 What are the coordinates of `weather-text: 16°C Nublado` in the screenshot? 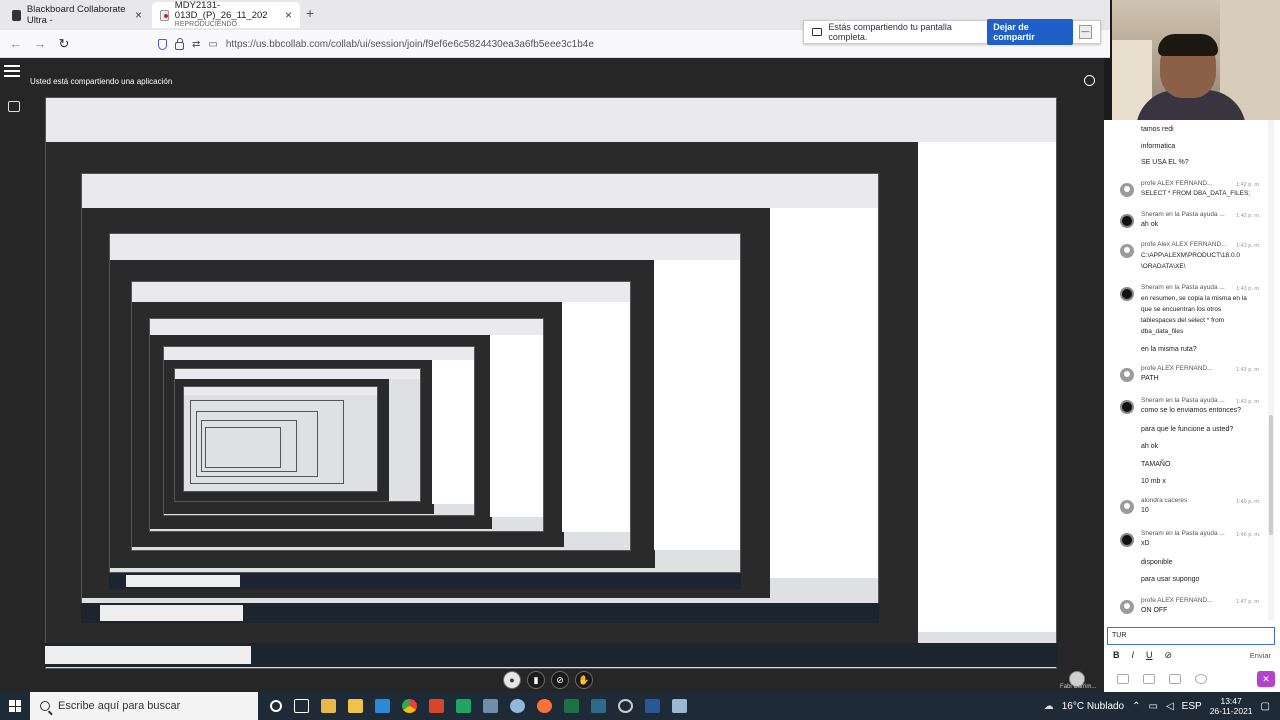 It's located at (1093, 706).